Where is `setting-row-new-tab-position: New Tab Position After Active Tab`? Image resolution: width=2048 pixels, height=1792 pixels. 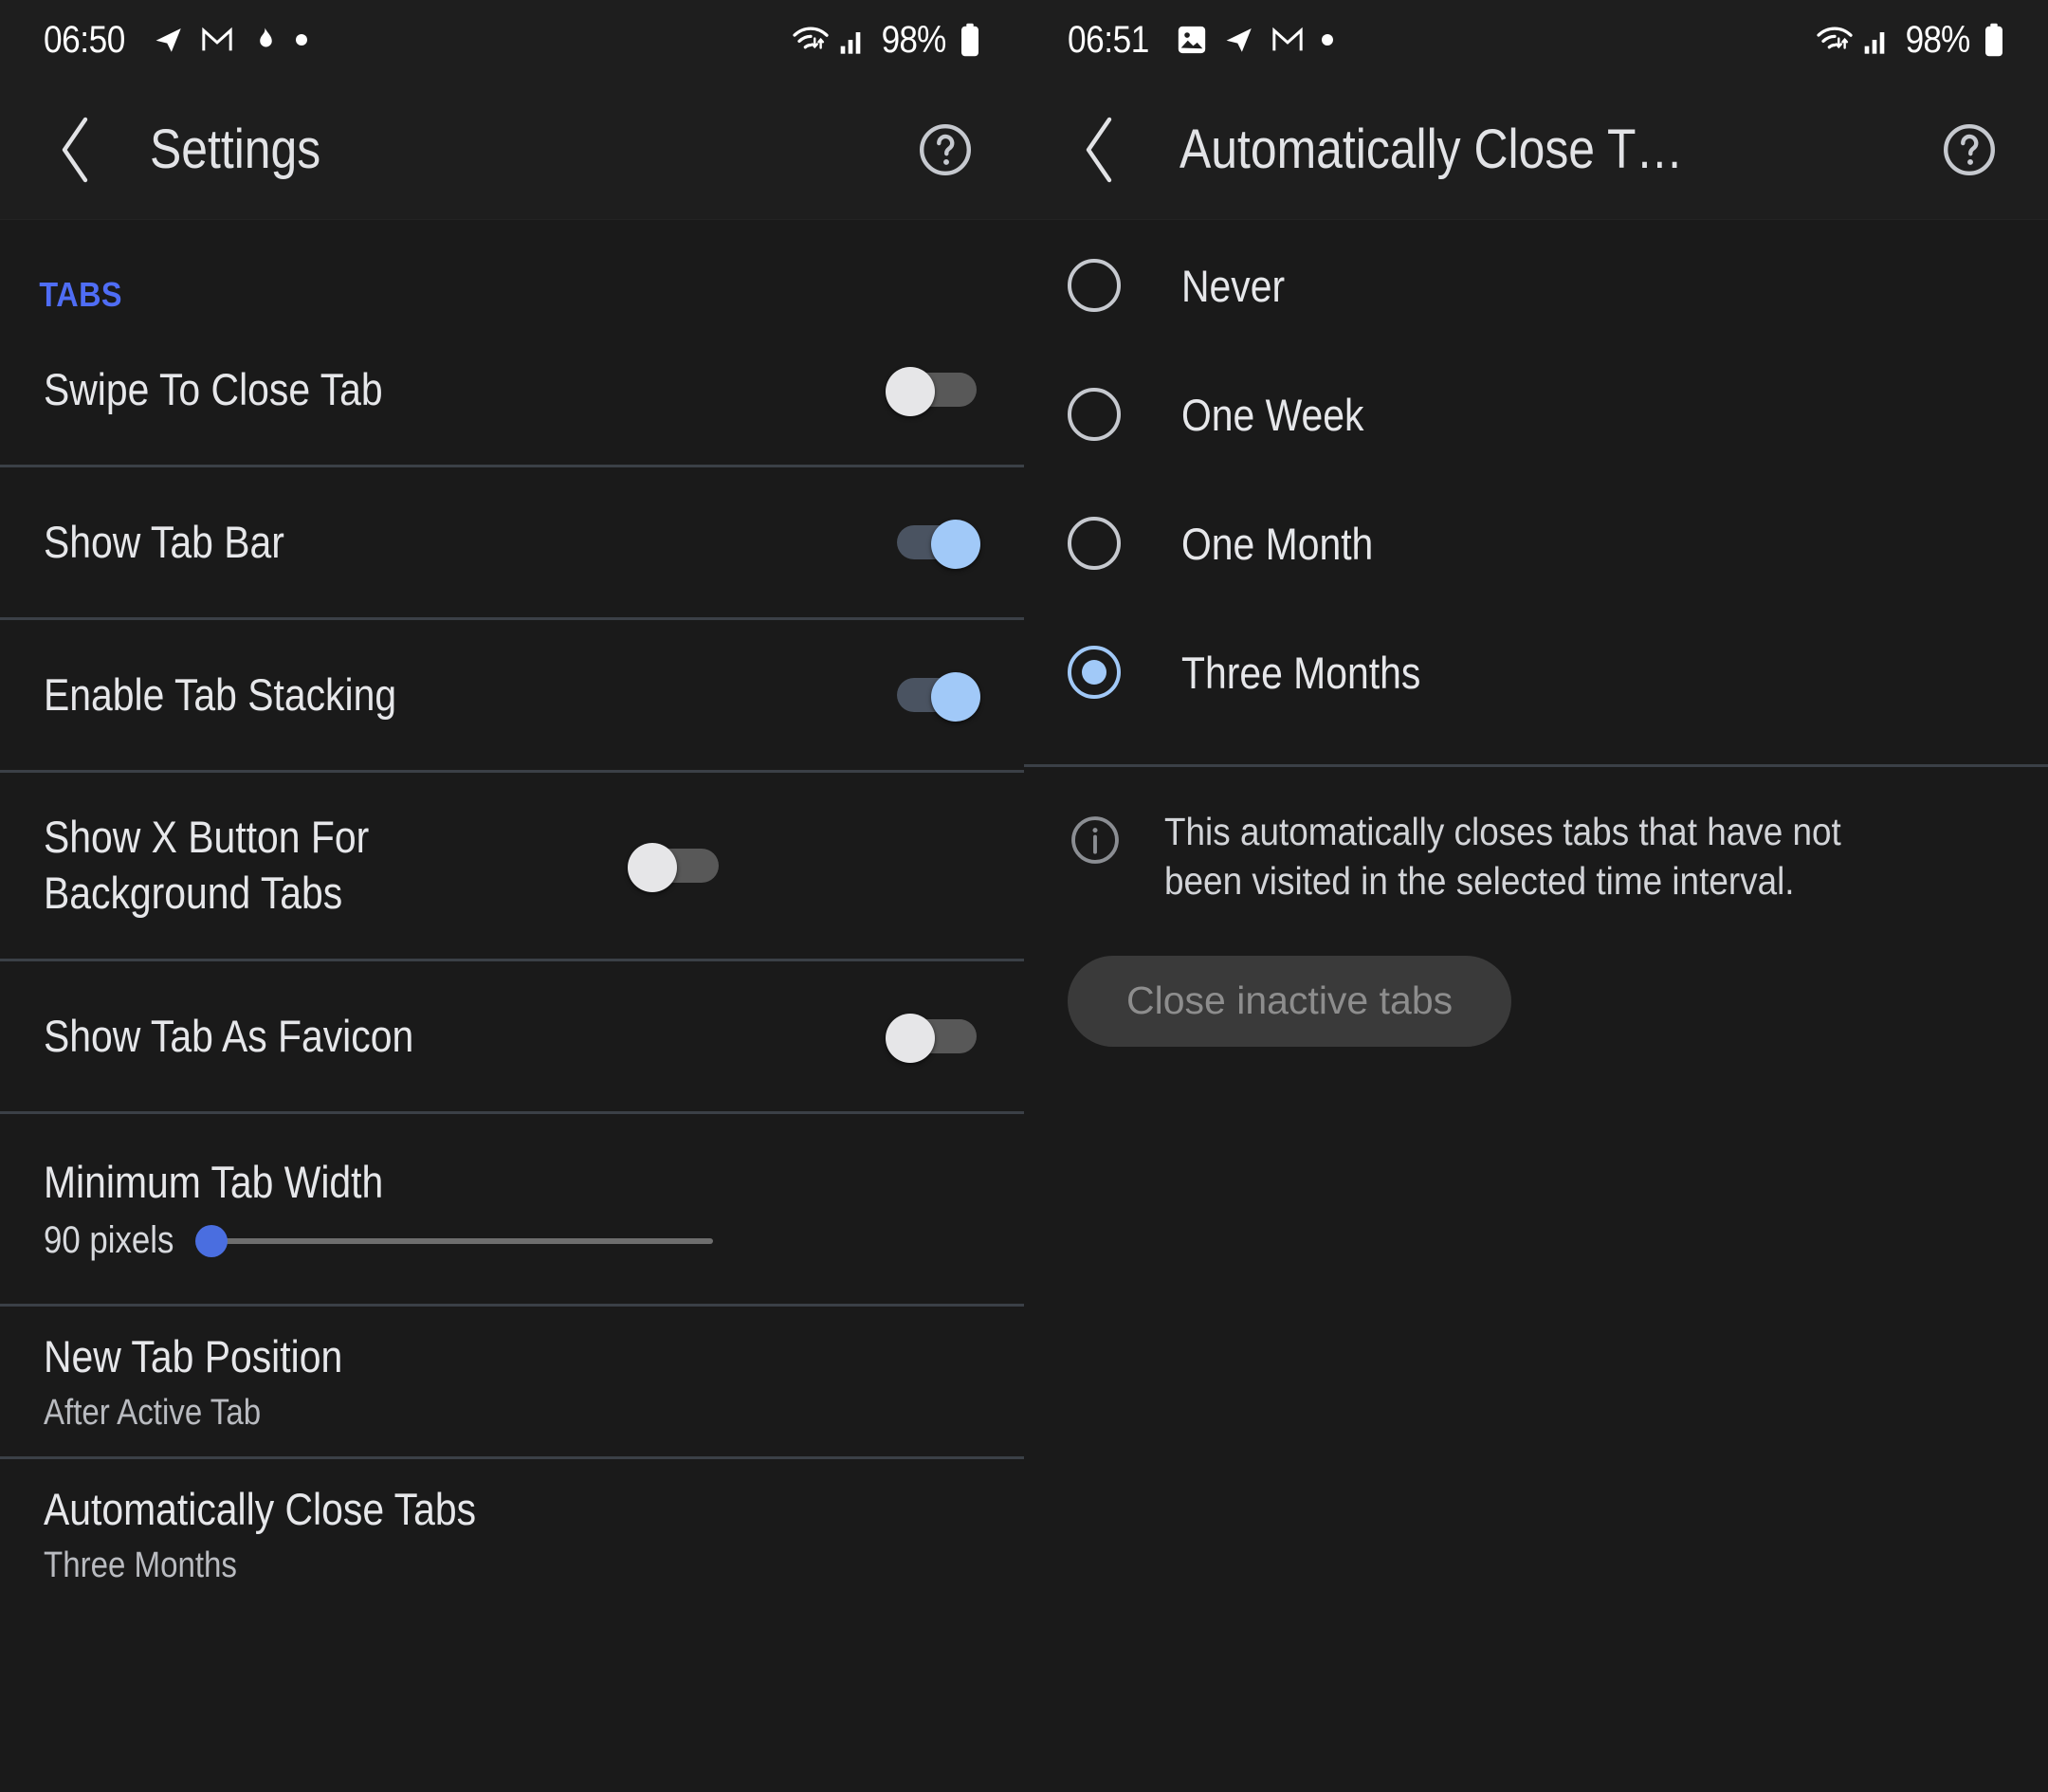
setting-row-new-tab-position: New Tab Position After Active Tab is located at coordinates (512, 1381).